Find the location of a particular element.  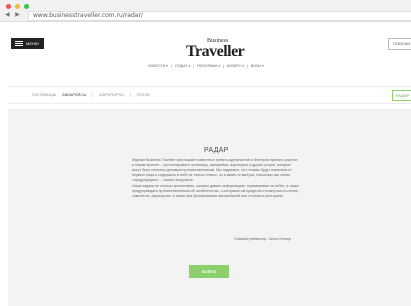

nav-item-business: БИЗНЕС ▾ is located at coordinates (235, 66).